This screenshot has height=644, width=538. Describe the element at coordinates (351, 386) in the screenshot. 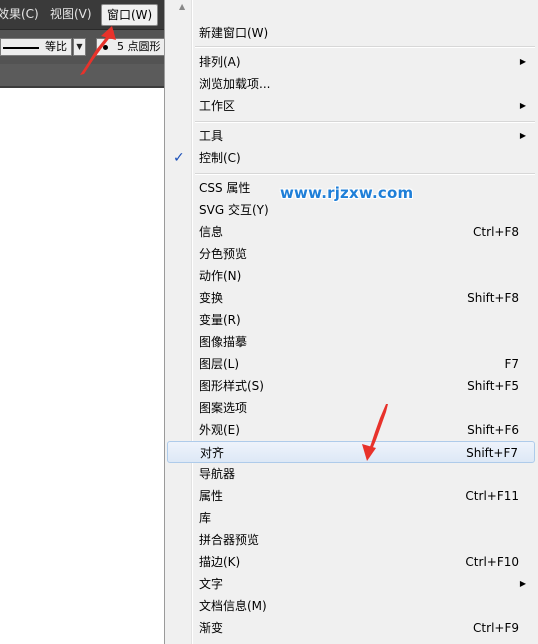

I see `menu-item-graphic-styles: 图形样式(S) Shift+F5` at that location.